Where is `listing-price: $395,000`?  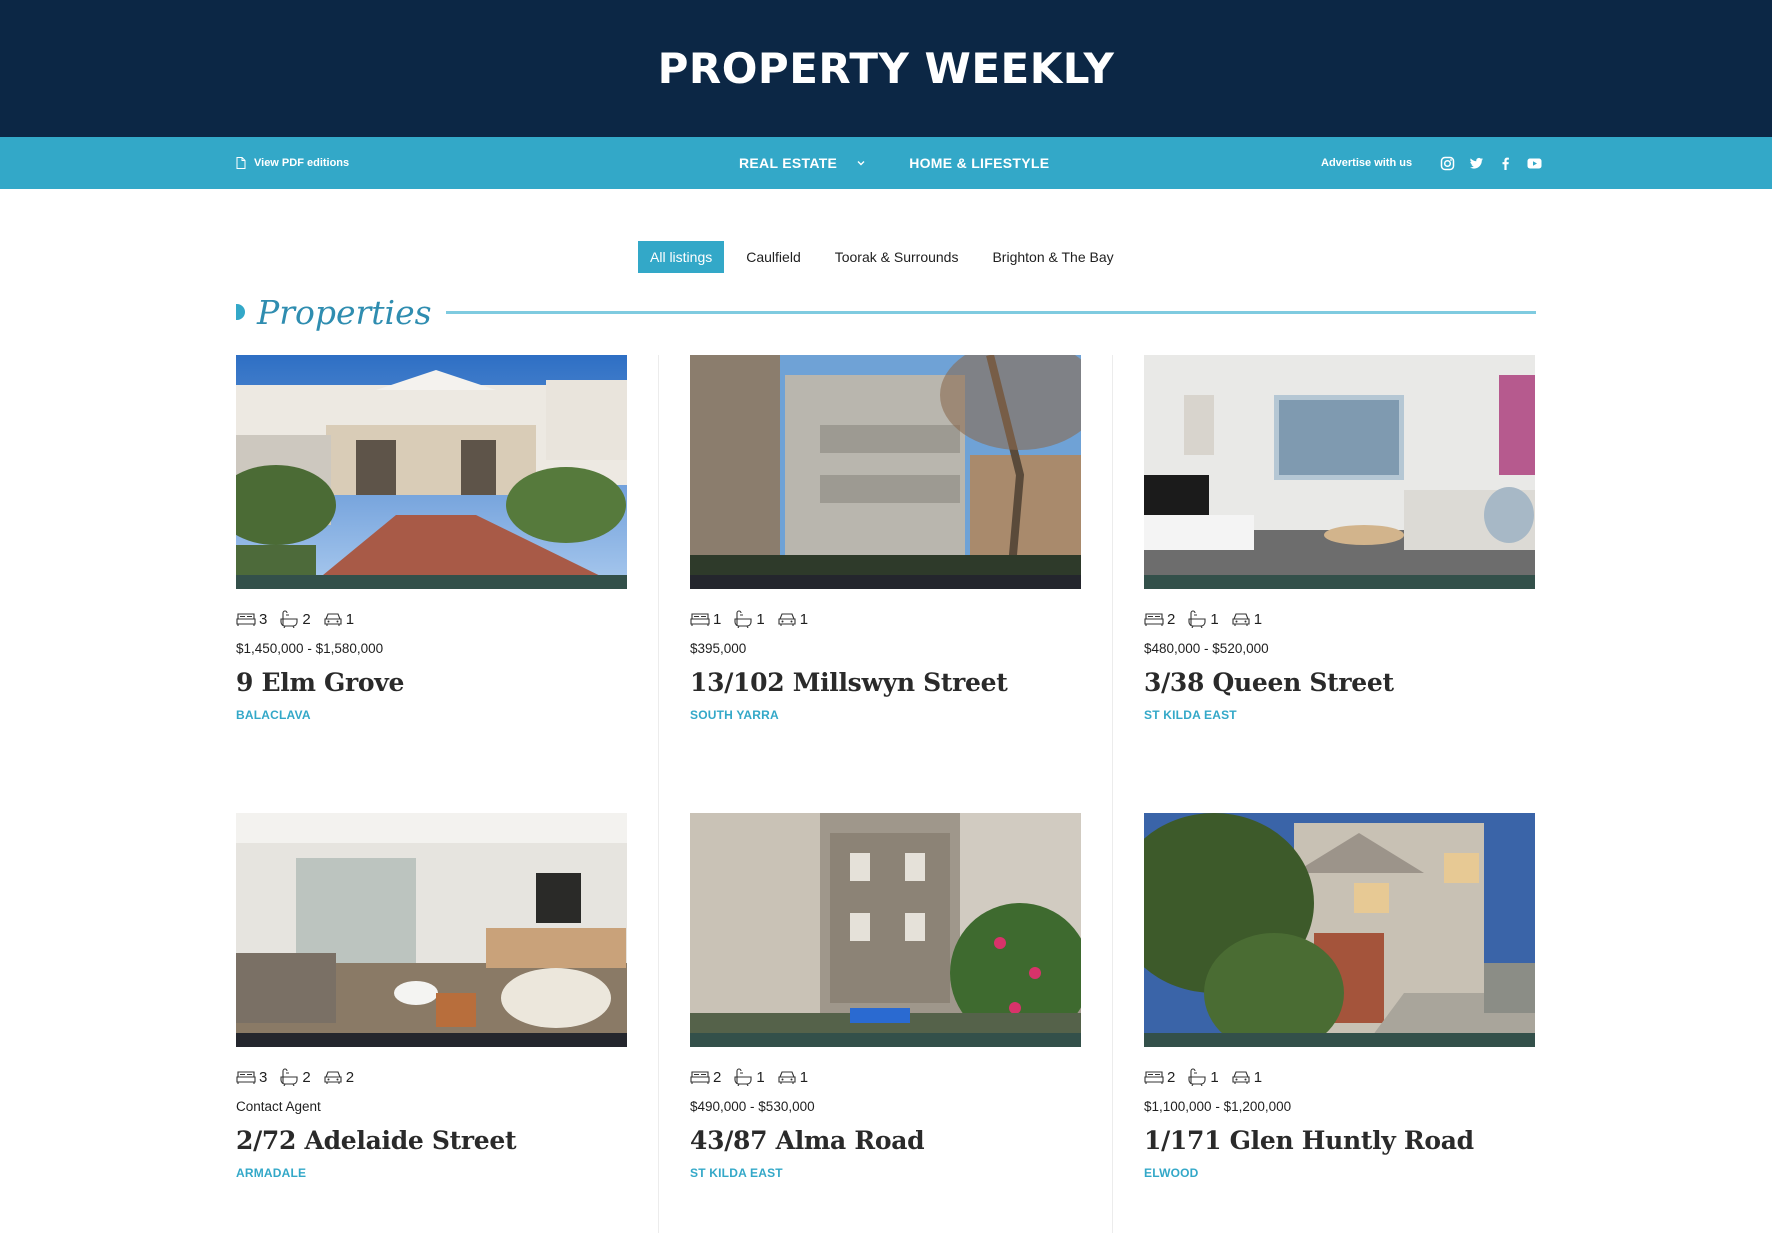
listing-price: $395,000 is located at coordinates (718, 648).